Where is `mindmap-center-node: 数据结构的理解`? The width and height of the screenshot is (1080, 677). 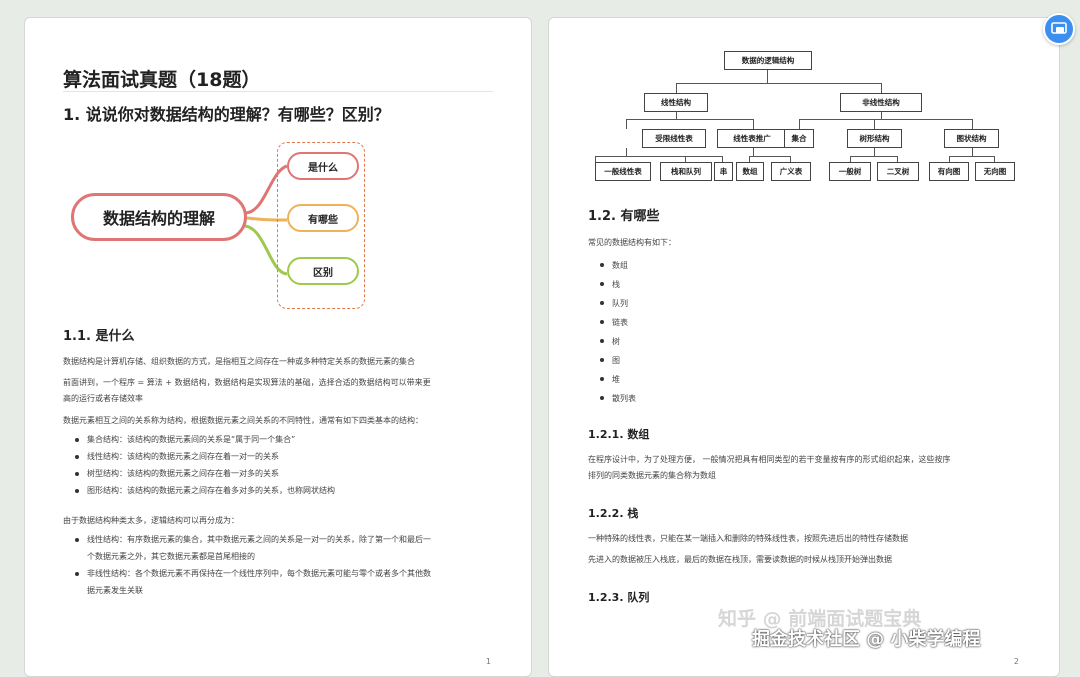
mindmap-center-node: 数据结构的理解 is located at coordinates (159, 217).